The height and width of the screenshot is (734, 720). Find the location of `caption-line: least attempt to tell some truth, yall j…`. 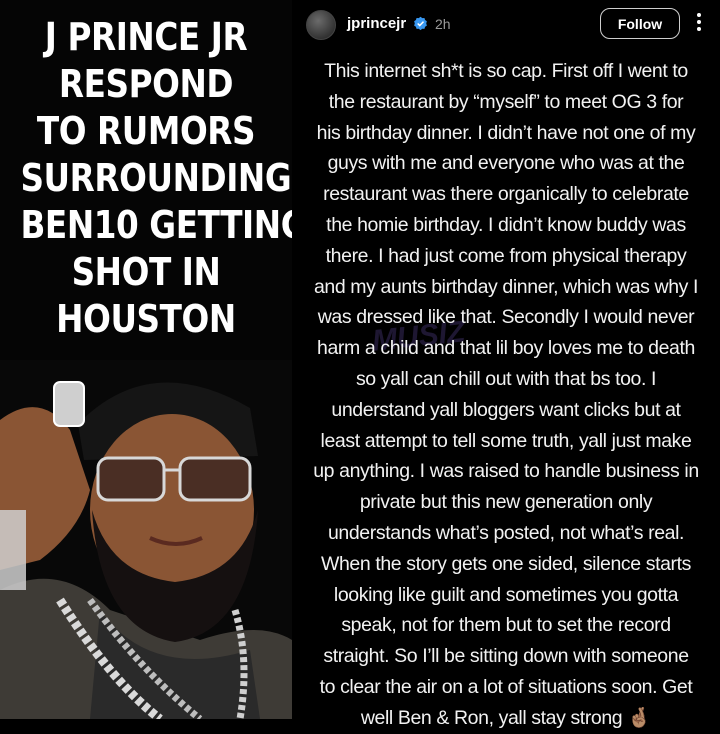

caption-line: least attempt to tell some truth, yall j… is located at coordinates (506, 440).